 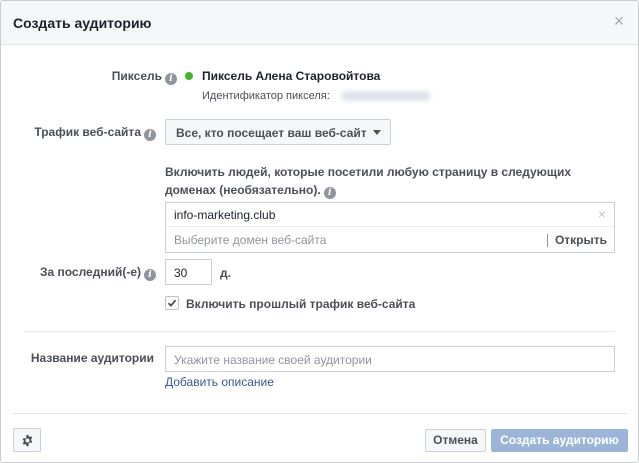 I want to click on period-label-group: За последний(-е) i, so click(x=88, y=273).